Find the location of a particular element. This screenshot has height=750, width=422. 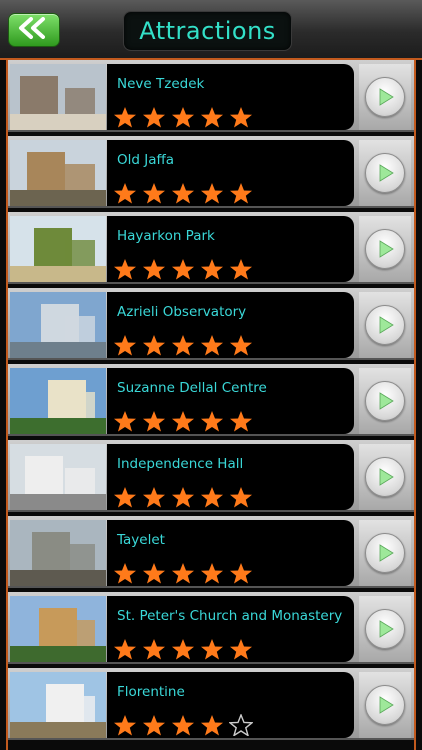

back-button is located at coordinates (34, 30).